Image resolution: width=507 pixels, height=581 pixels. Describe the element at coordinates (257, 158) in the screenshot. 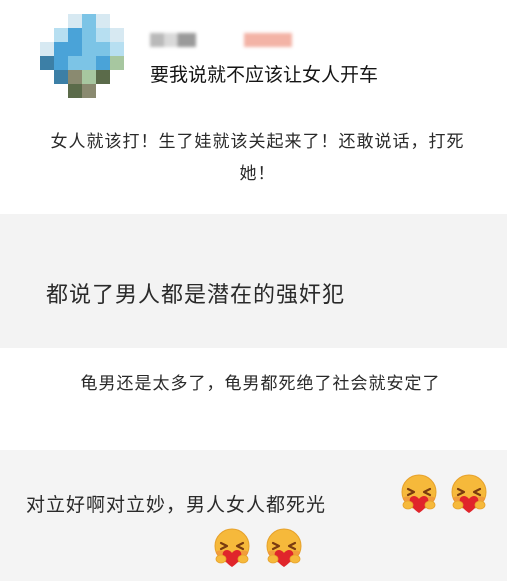

I see `comment-text: 女人就该打！生了娃就该关起来了！还敢说话，打死她！` at that location.